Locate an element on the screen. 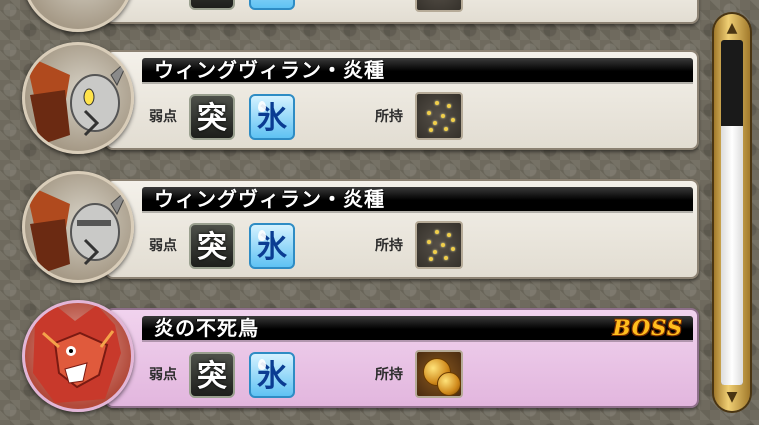 The image size is (759, 425). enemy-name-bar: 炎の不死鳥 BOSS is located at coordinates (417, 328).